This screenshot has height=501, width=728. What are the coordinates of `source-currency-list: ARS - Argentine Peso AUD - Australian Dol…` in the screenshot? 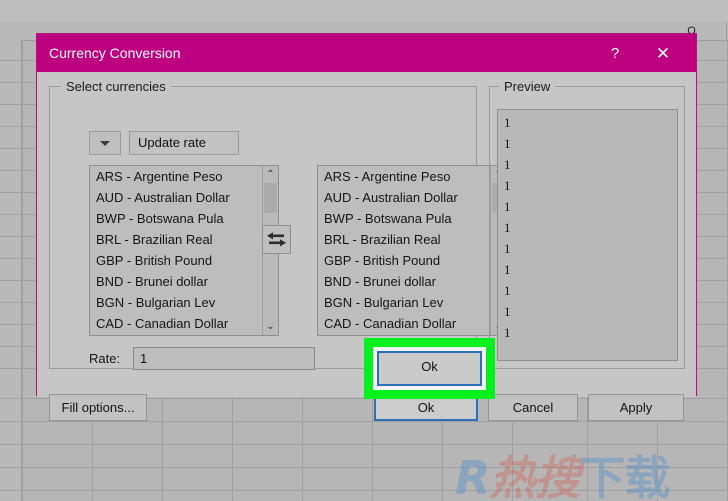 It's located at (176, 250).